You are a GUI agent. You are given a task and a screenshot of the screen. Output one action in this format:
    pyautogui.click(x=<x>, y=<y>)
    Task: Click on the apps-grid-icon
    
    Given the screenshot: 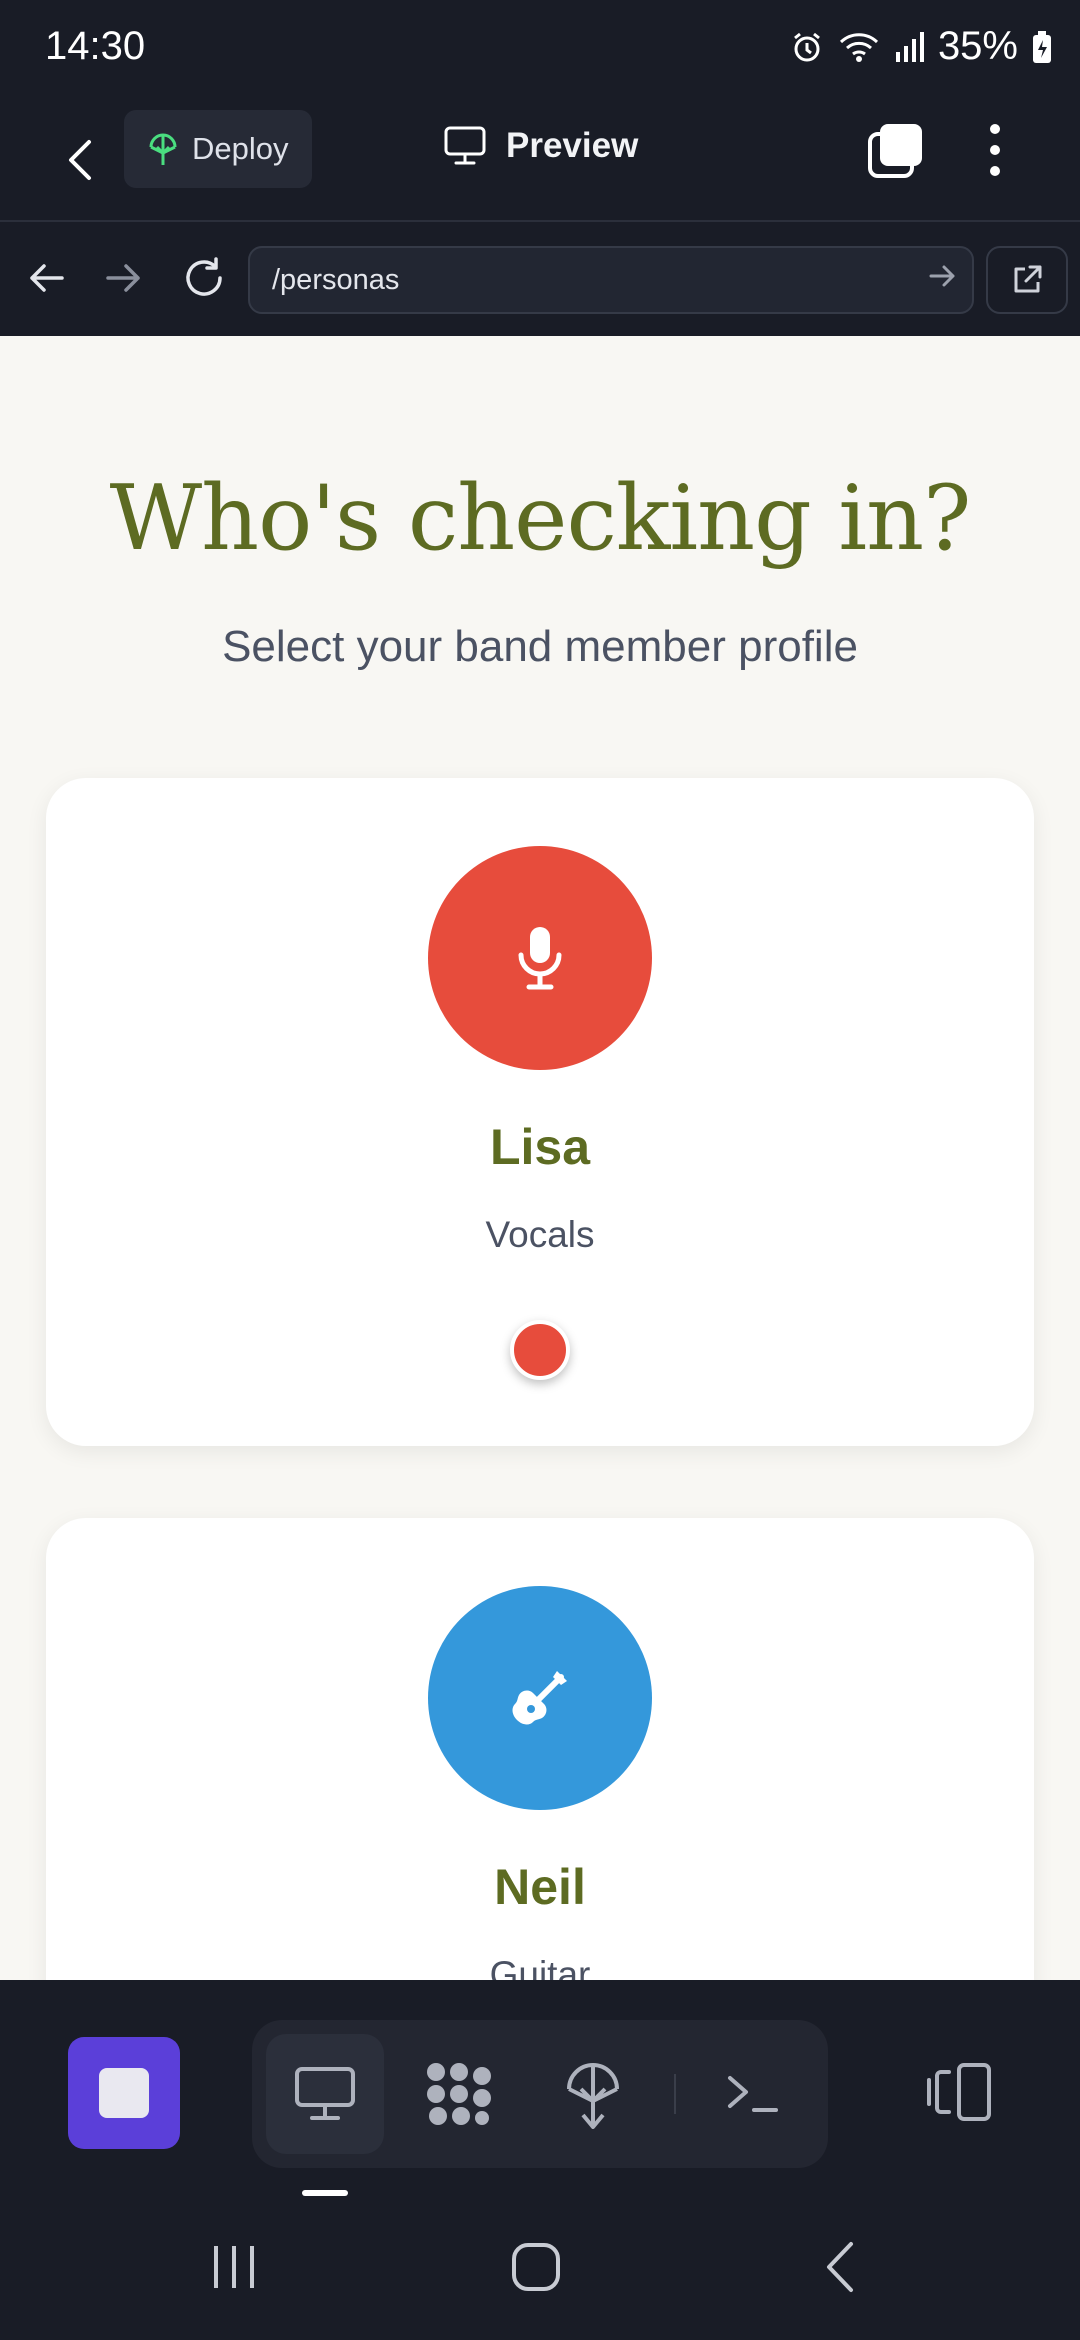 What is the action you would take?
    pyautogui.click(x=459, y=2094)
    